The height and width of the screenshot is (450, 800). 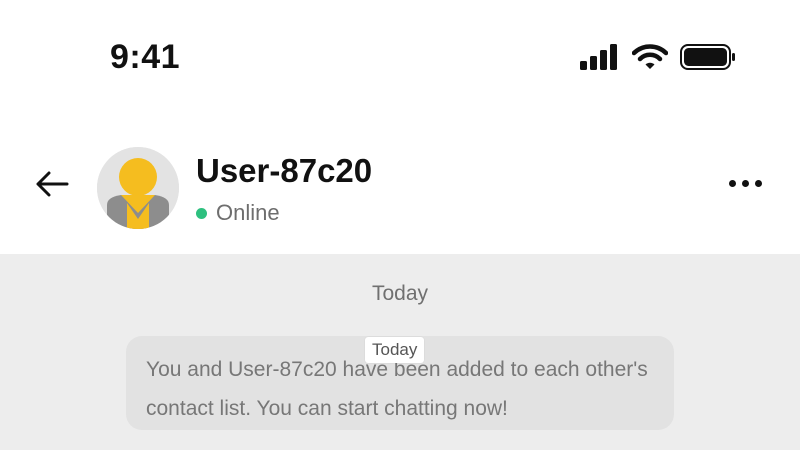 What do you see at coordinates (395, 350) in the screenshot?
I see `date-tooltip: Today` at bounding box center [395, 350].